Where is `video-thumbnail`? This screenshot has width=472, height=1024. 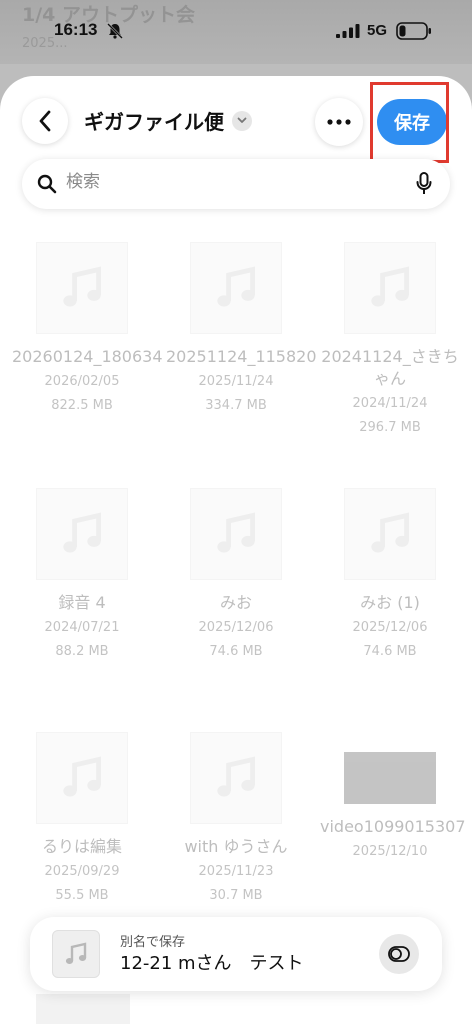
video-thumbnail is located at coordinates (390, 778).